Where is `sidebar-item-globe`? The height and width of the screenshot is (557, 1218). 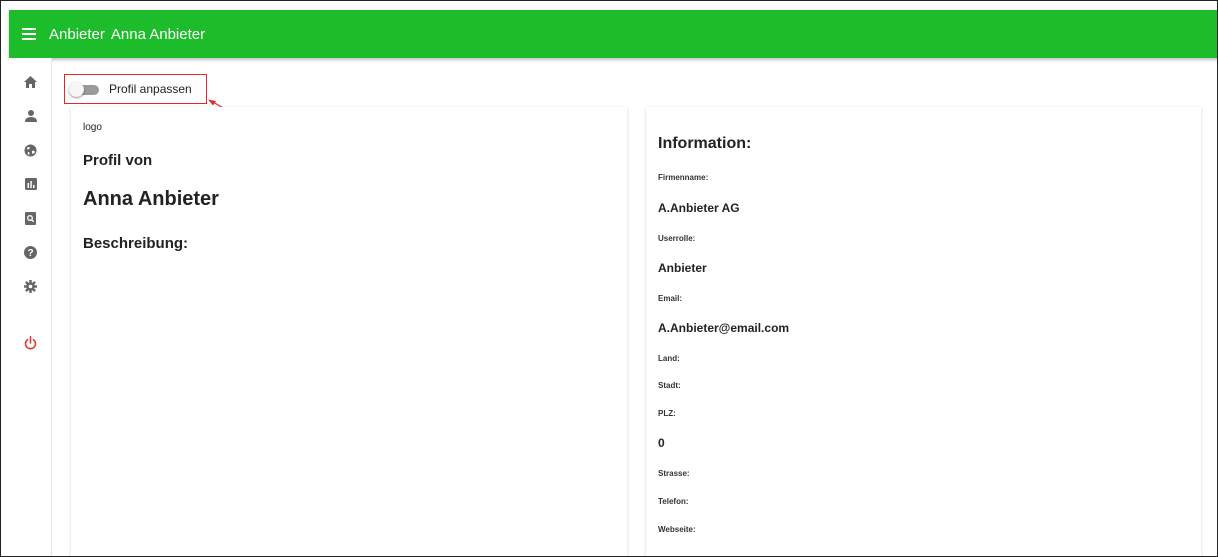
sidebar-item-globe is located at coordinates (30, 150).